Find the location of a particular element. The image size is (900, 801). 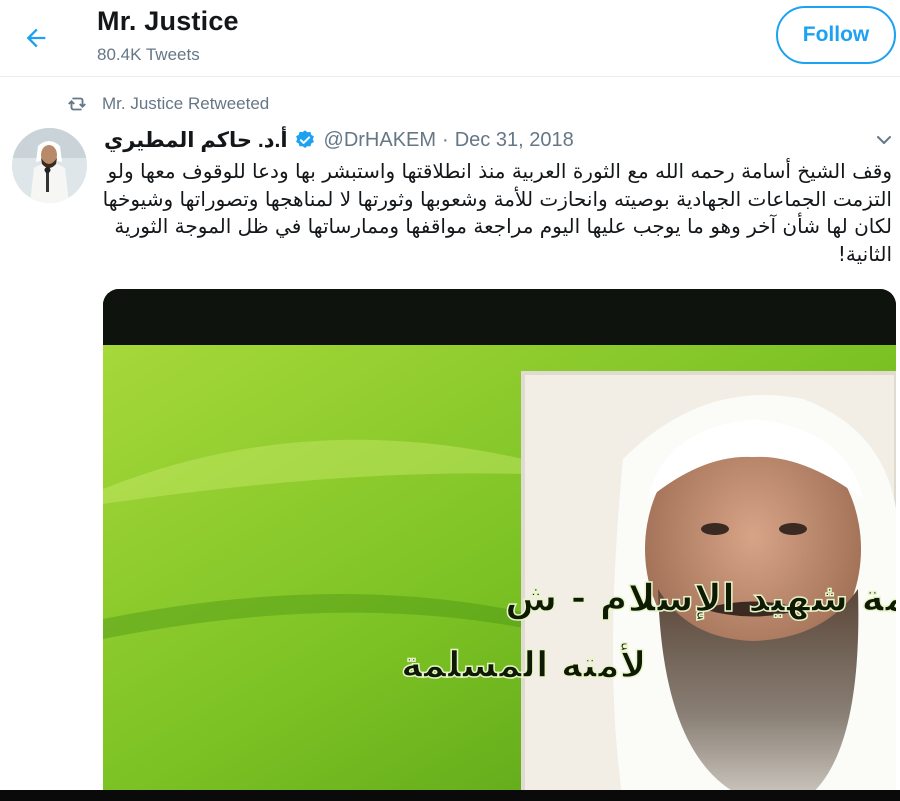

back-button is located at coordinates (36, 38).